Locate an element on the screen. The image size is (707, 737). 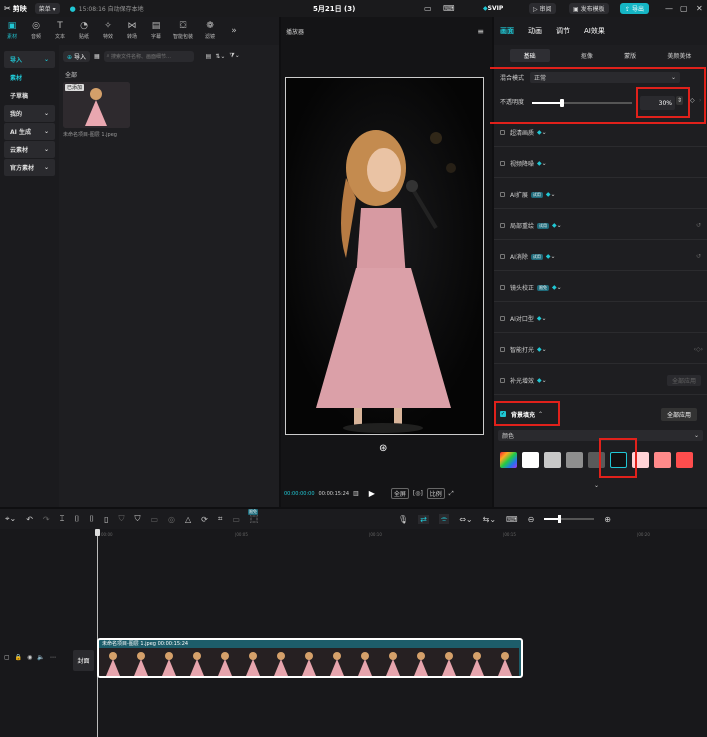
shield-icon: ⛉ is located at coordinates (121, 519).